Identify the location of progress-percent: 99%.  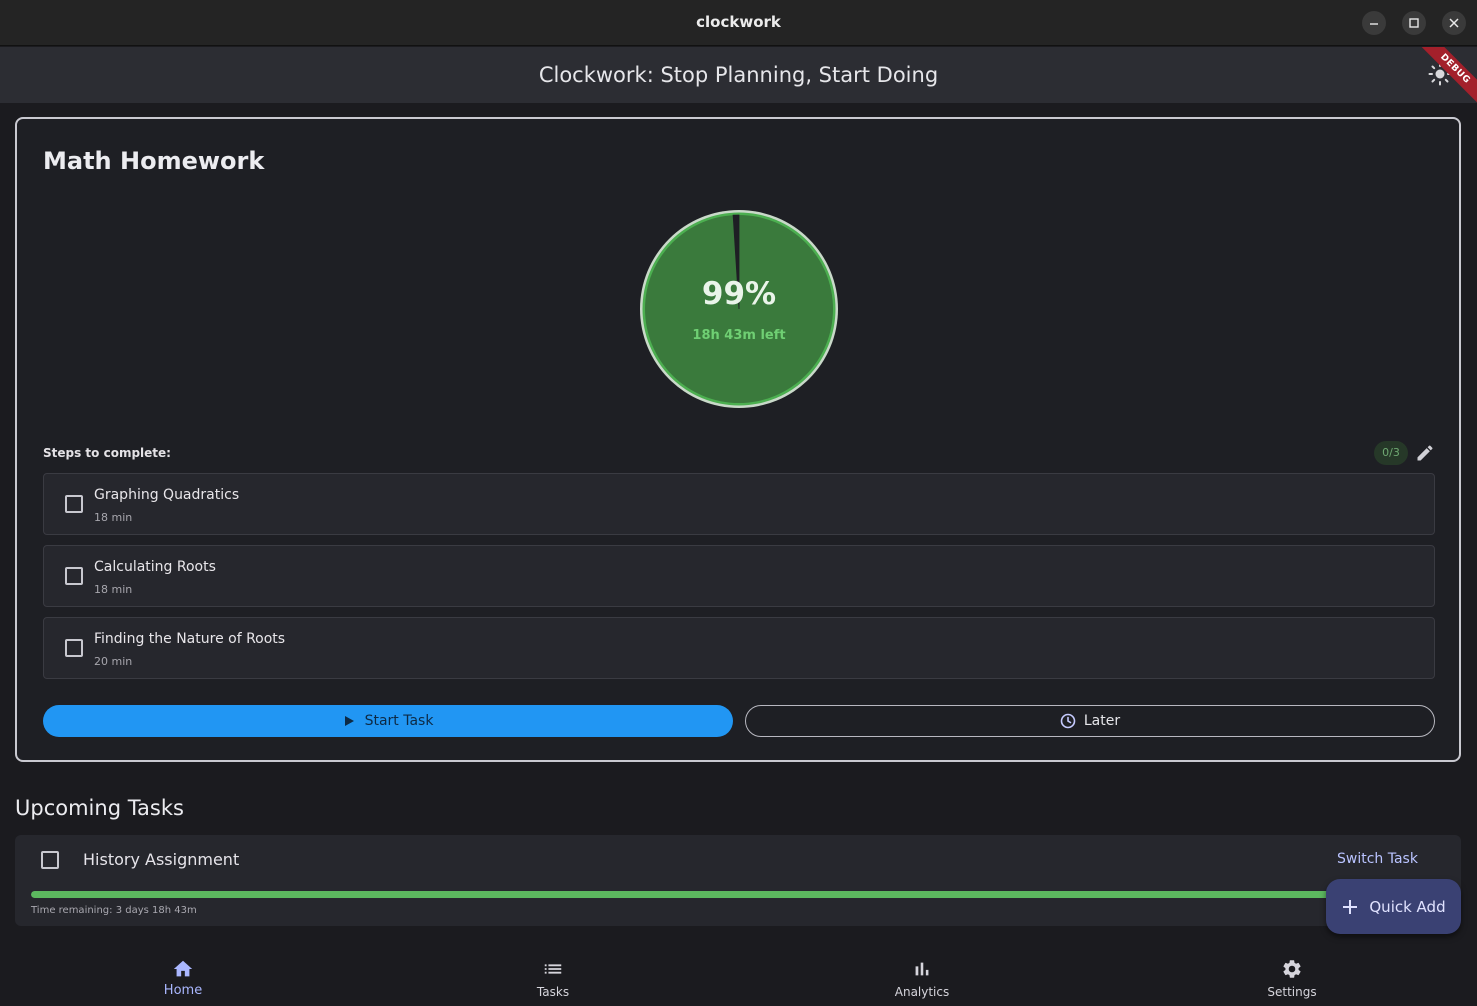
(739, 294).